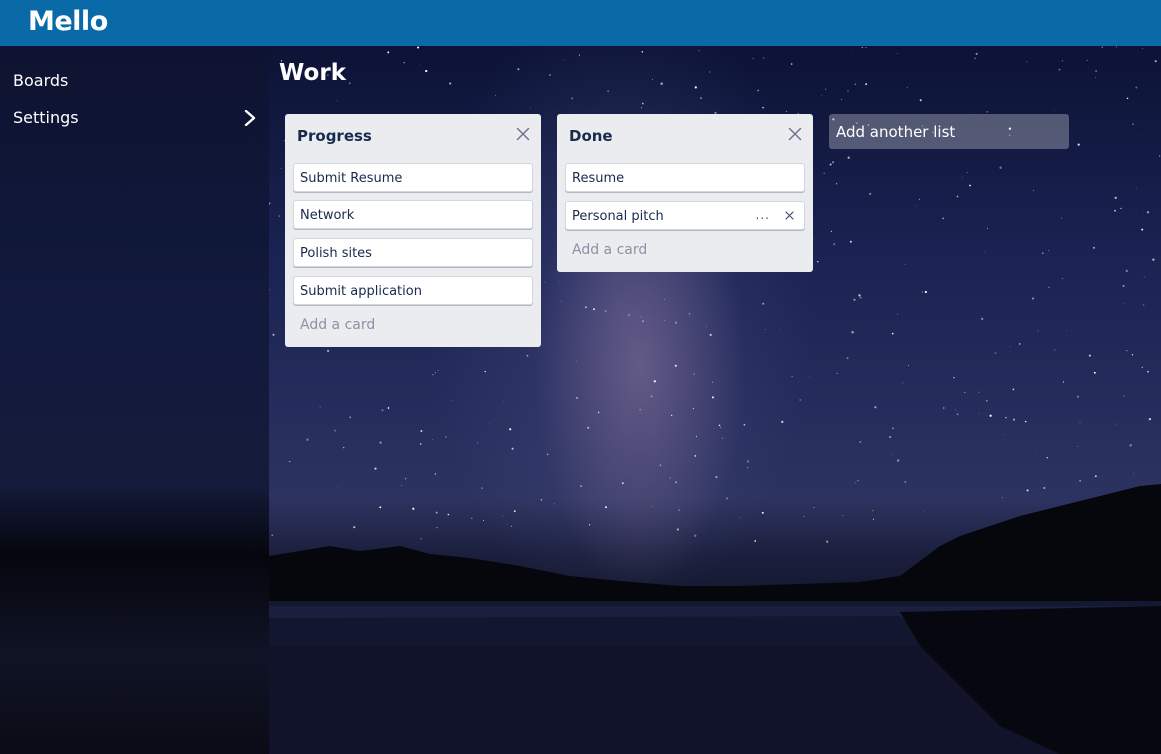  Describe the element at coordinates (250, 118) in the screenshot. I see `chevron-right-icon` at that location.